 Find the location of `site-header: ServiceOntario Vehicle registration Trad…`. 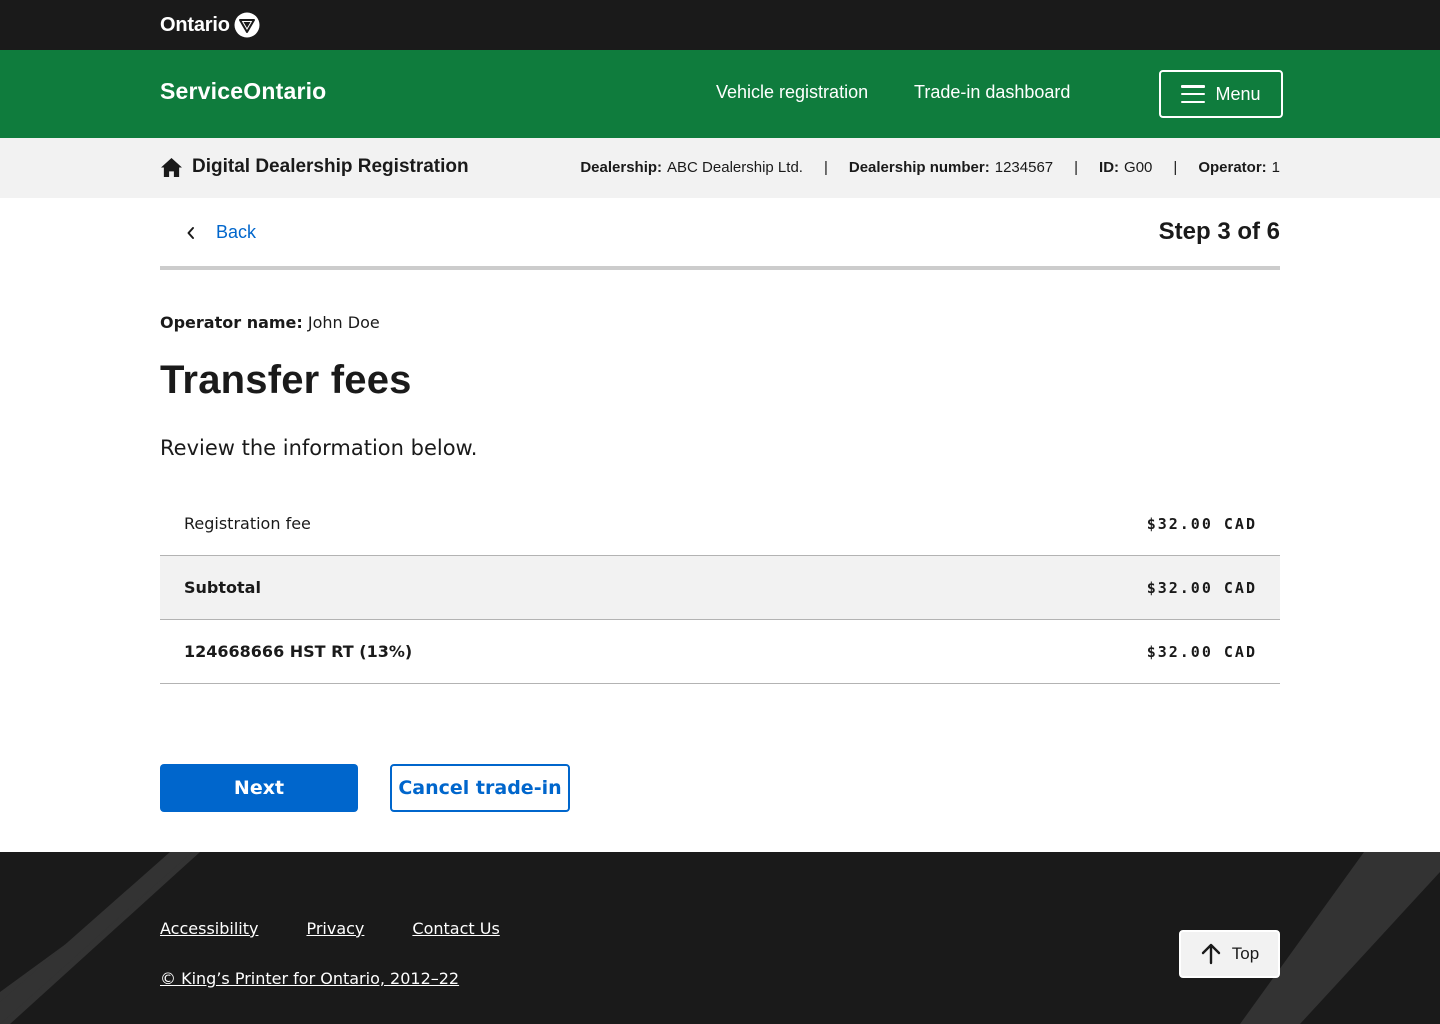

site-header: ServiceOntario Vehicle registration Trad… is located at coordinates (720, 94).